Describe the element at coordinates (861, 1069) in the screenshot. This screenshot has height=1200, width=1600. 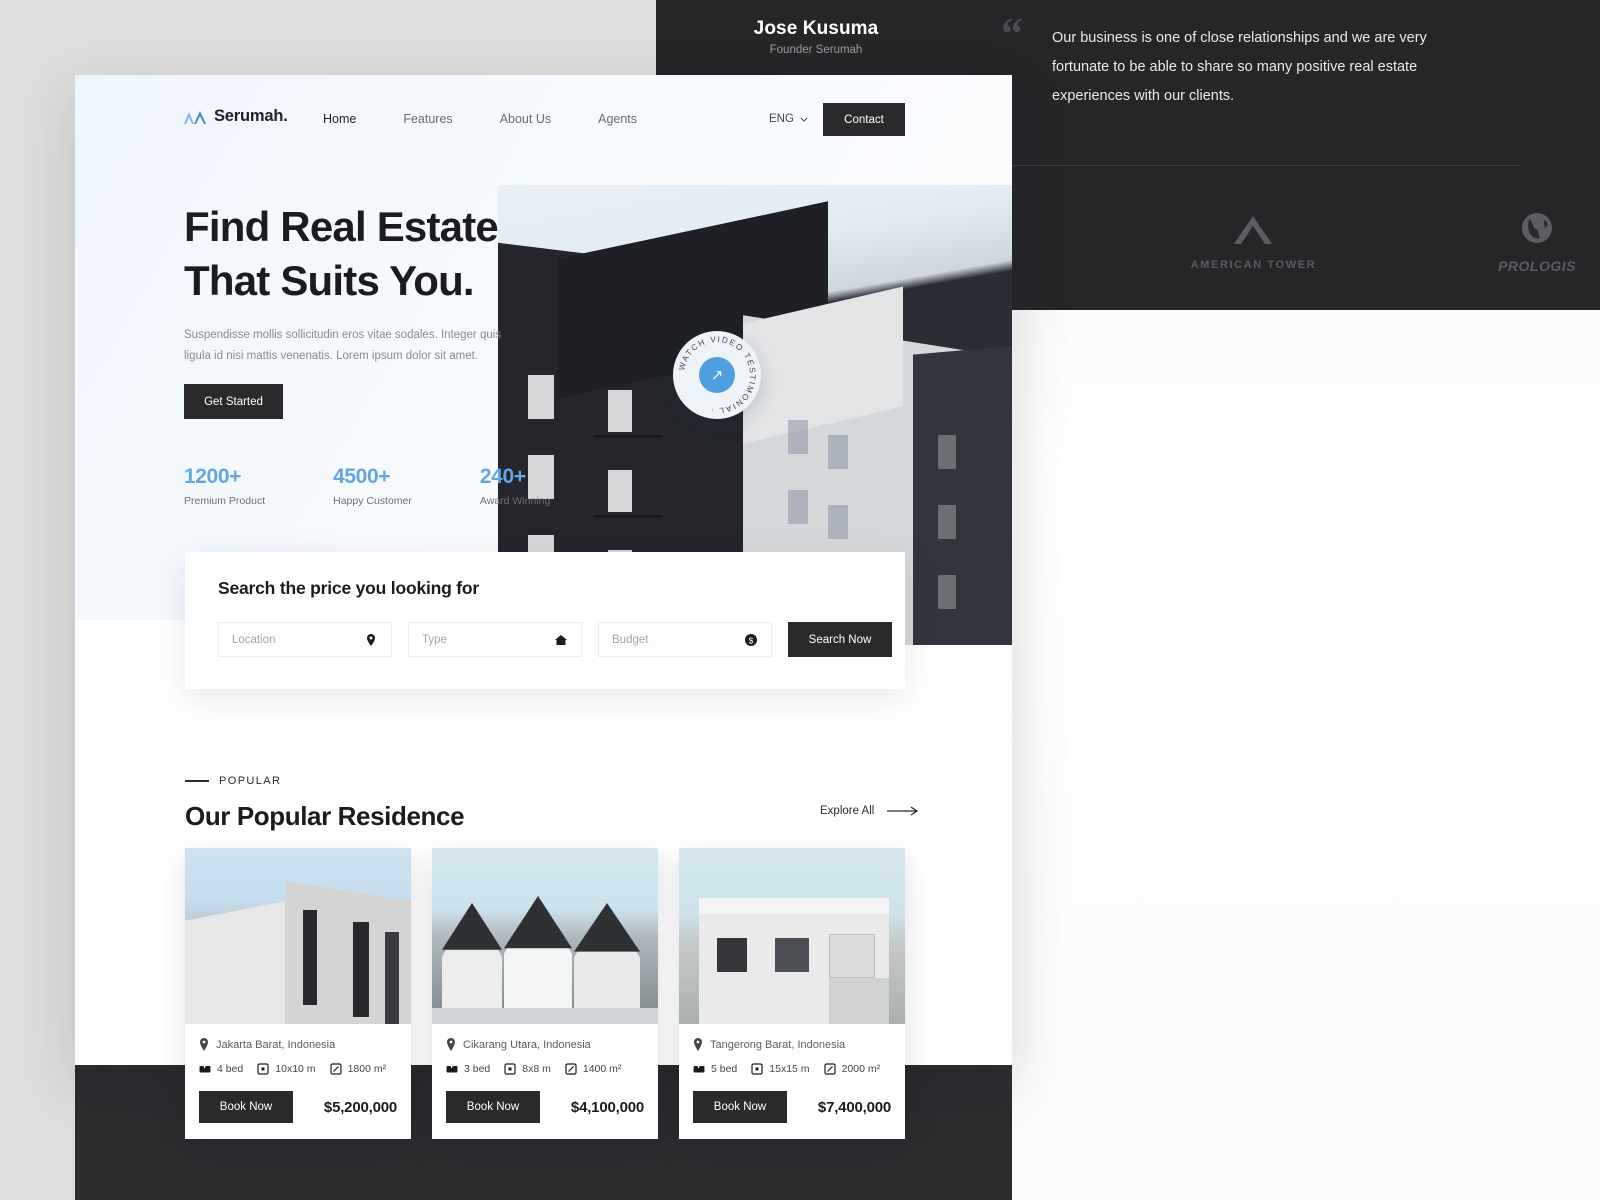
I see `property-area-label: 2000 m²` at that location.